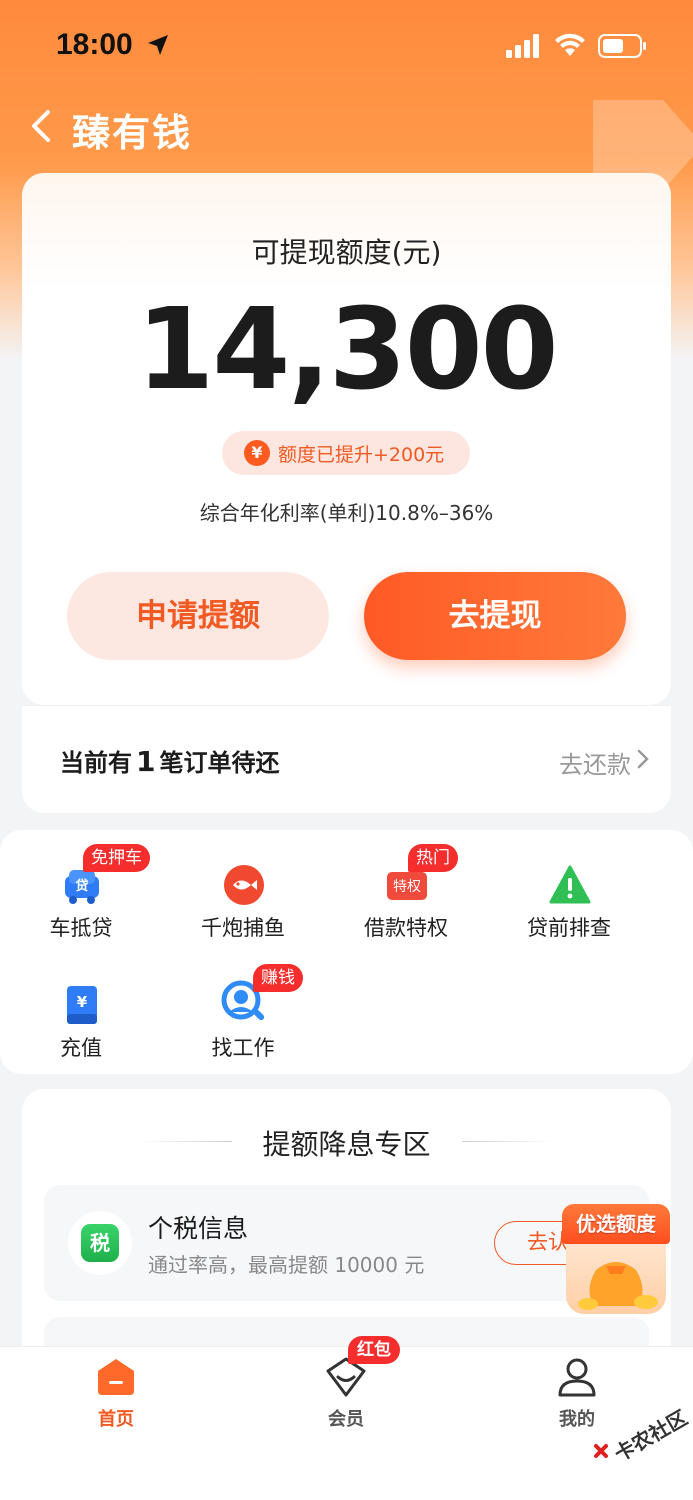  Describe the element at coordinates (595, 762) in the screenshot. I see `repay-link: 去还款` at that location.